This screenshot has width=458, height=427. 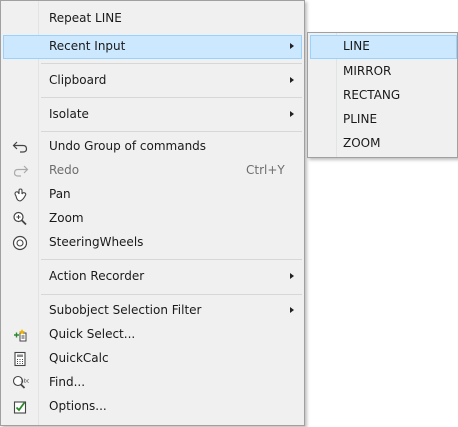 I want to click on submenu-item-rectang: RECTANG, so click(x=383, y=96).